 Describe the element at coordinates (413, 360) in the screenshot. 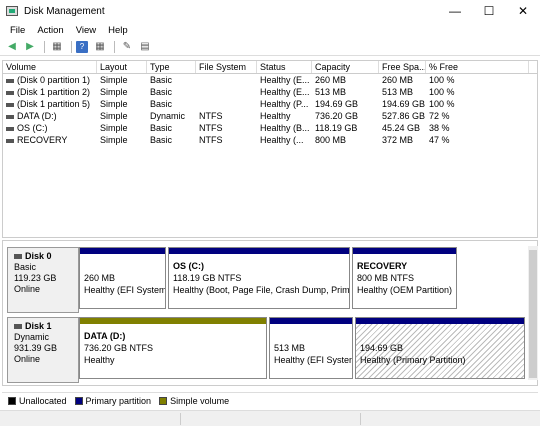

I see `partition-status: Healthy (Primary Partition)` at that location.